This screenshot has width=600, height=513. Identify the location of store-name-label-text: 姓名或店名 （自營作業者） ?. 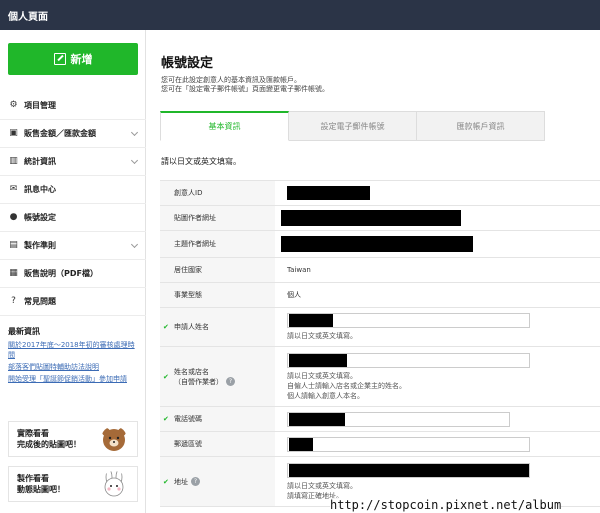
(204, 377).